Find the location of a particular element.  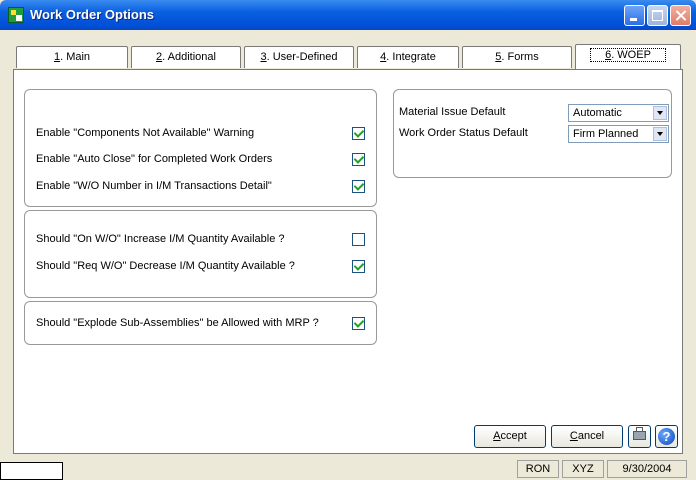

status-company: XYZ is located at coordinates (583, 469).